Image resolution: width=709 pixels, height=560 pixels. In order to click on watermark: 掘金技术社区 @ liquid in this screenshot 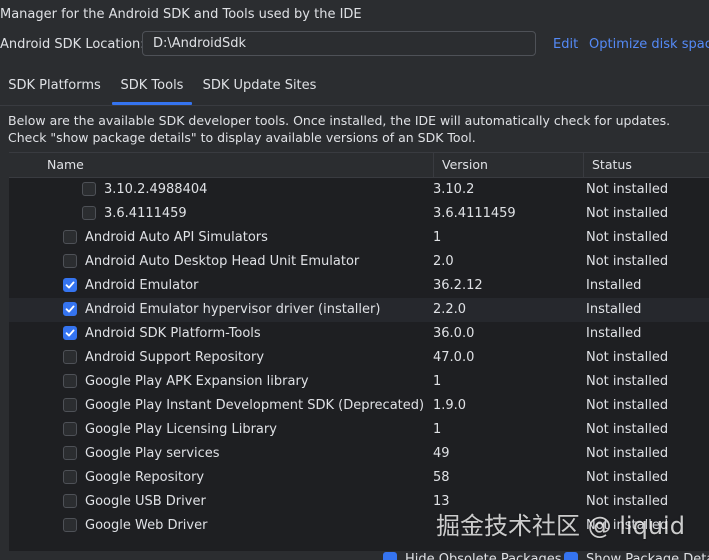, I will do `click(560, 526)`.